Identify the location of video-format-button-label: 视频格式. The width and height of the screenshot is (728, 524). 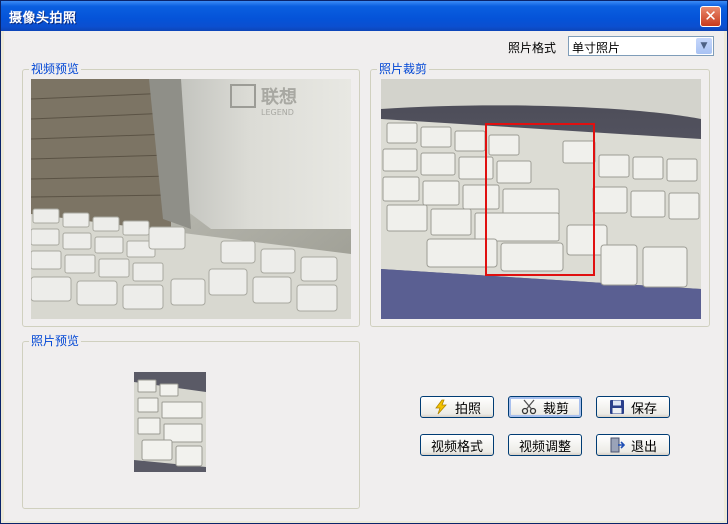
(456, 447).